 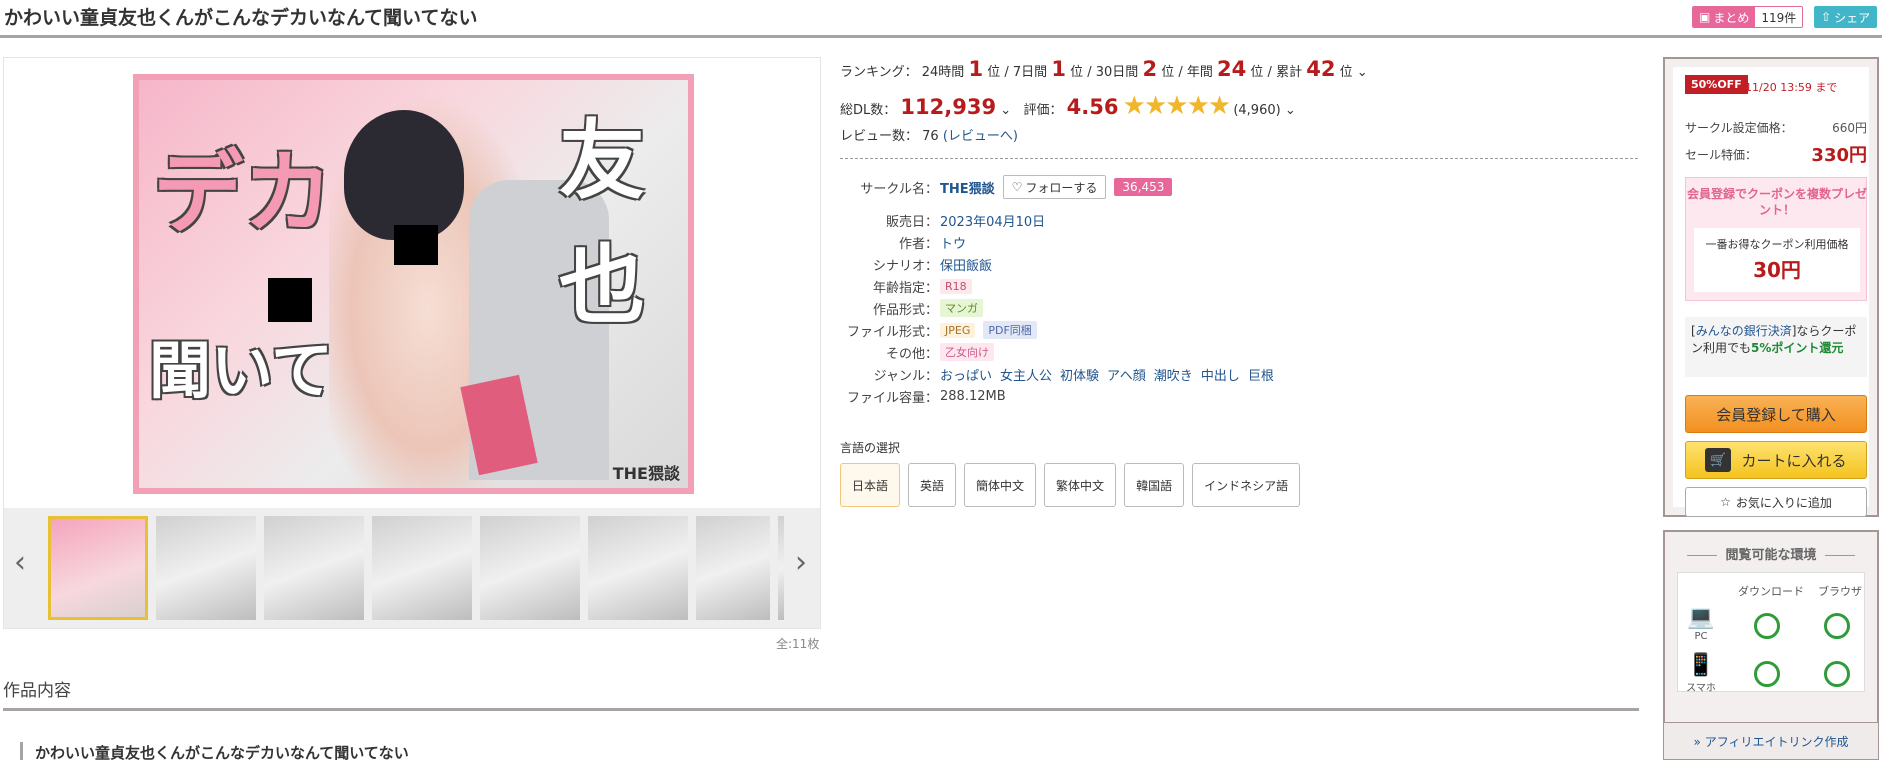 I want to click on dl-label: 総DL数：, so click(x=868, y=110).